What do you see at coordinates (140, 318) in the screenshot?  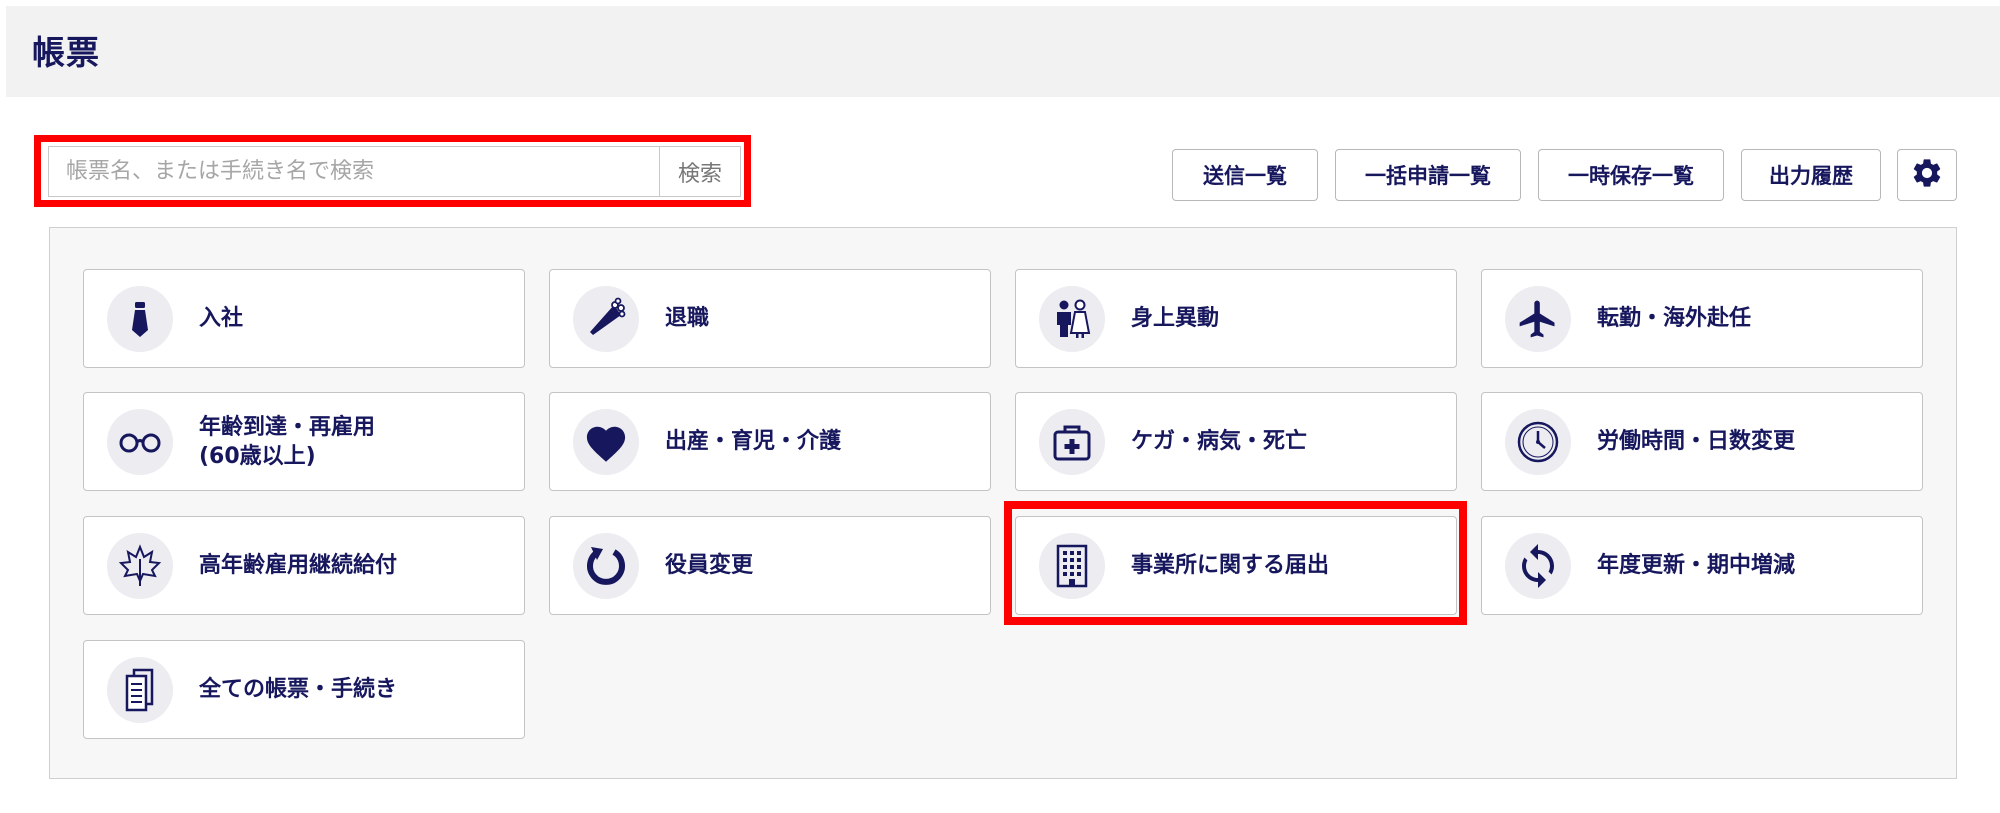 I see `necktie-icon` at bounding box center [140, 318].